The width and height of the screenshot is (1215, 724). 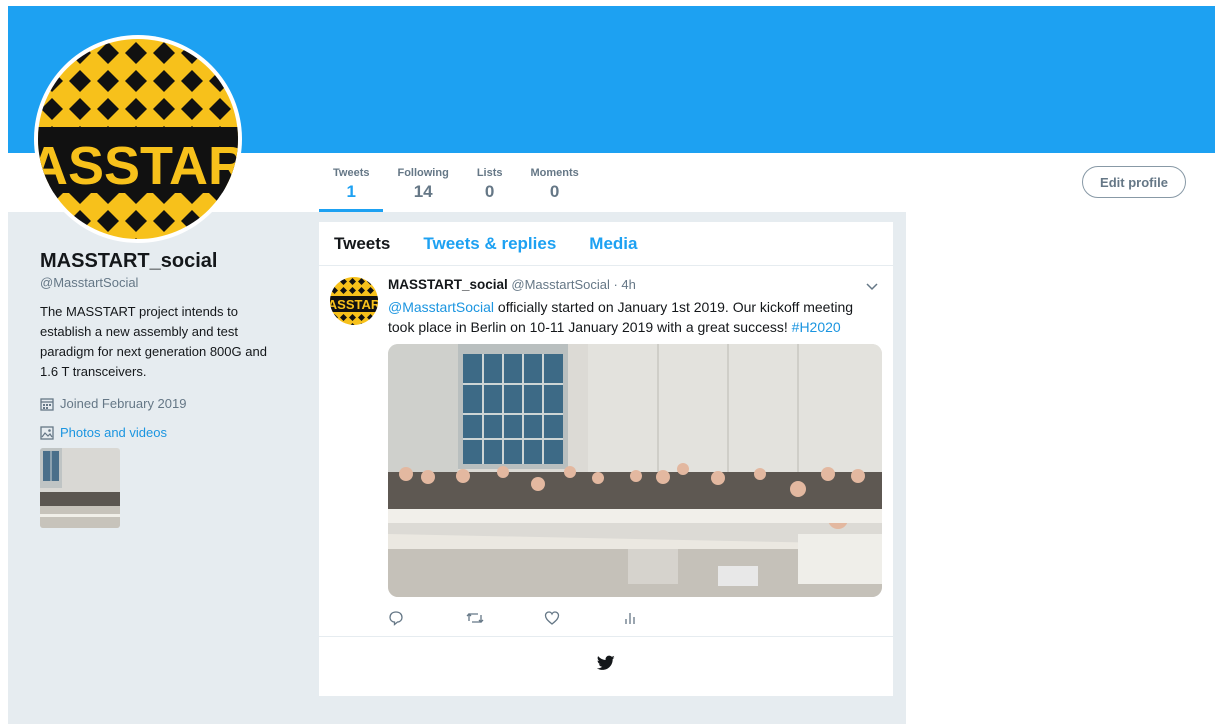 I want to click on photos-and-videos-link: Photos and videos, so click(x=165, y=432).